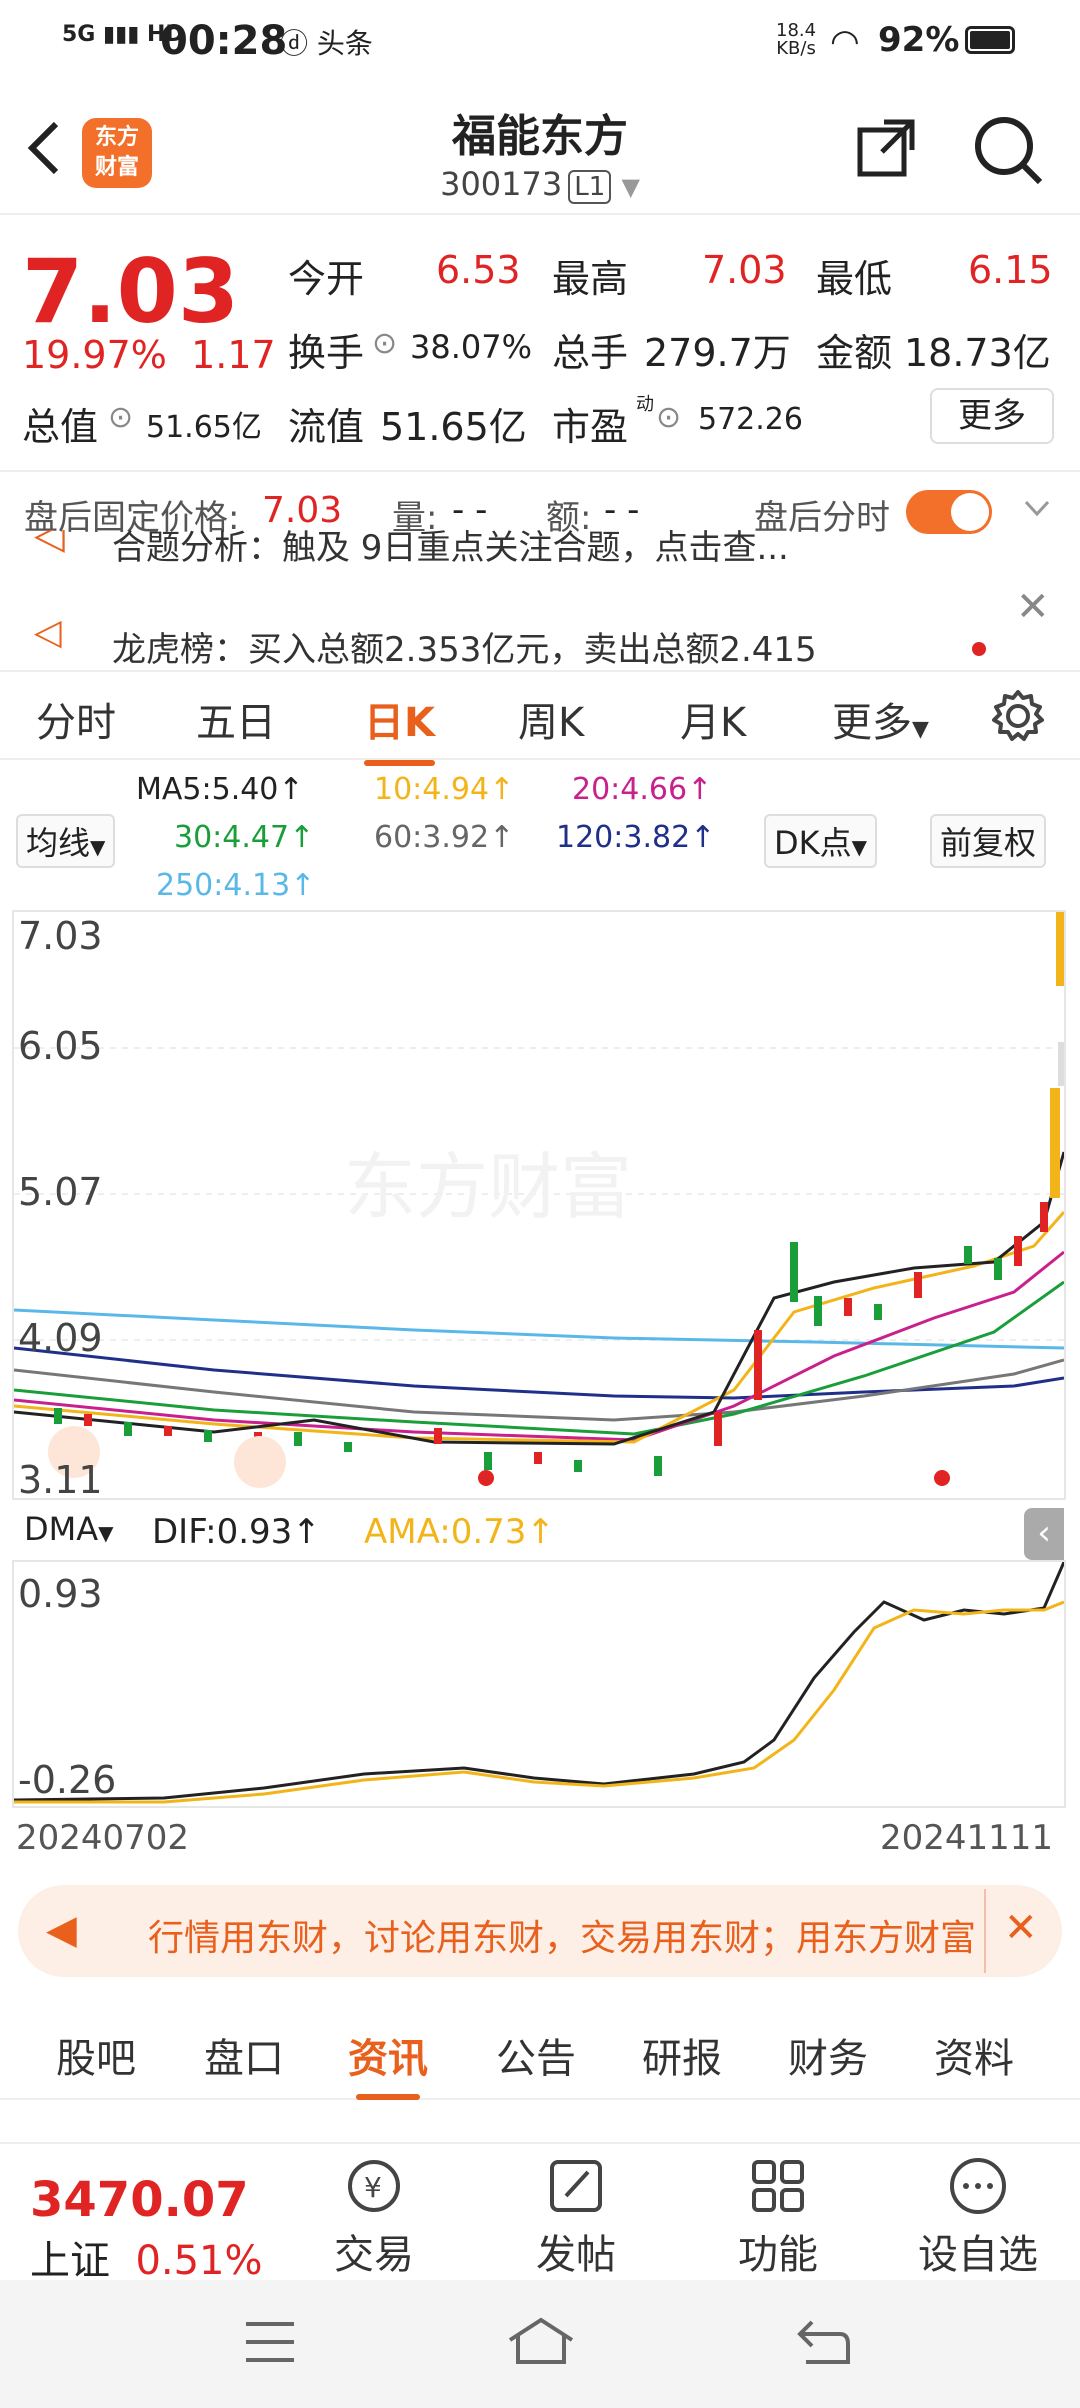 The image size is (1080, 2408). What do you see at coordinates (1044, 1534) in the screenshot?
I see `collapse-panel-button: ‹` at bounding box center [1044, 1534].